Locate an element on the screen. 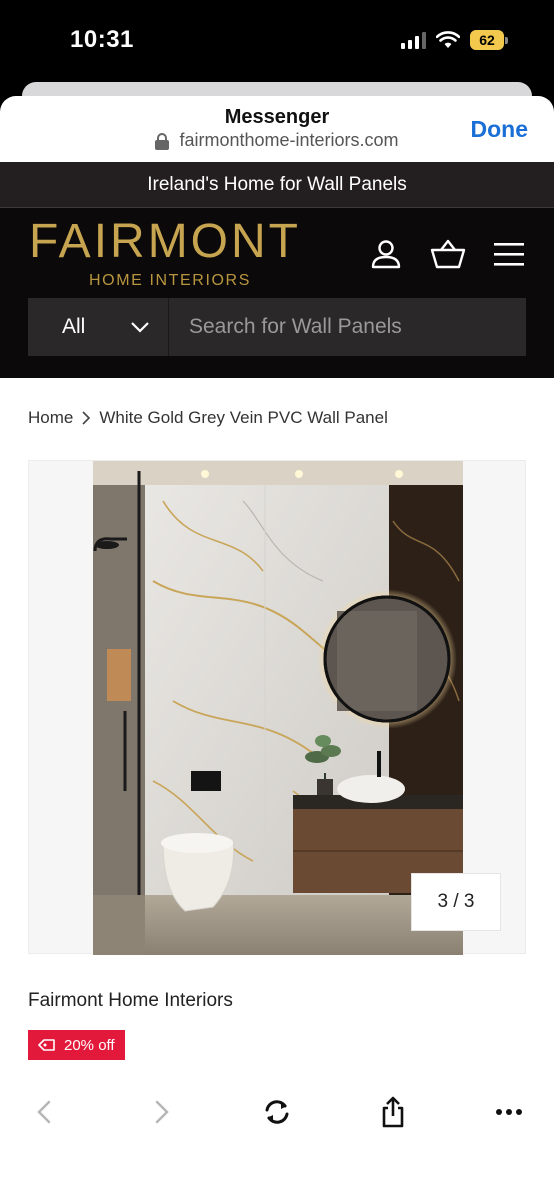 Image resolution: width=554 pixels, height=1200 pixels. more-button is located at coordinates (509, 1112).